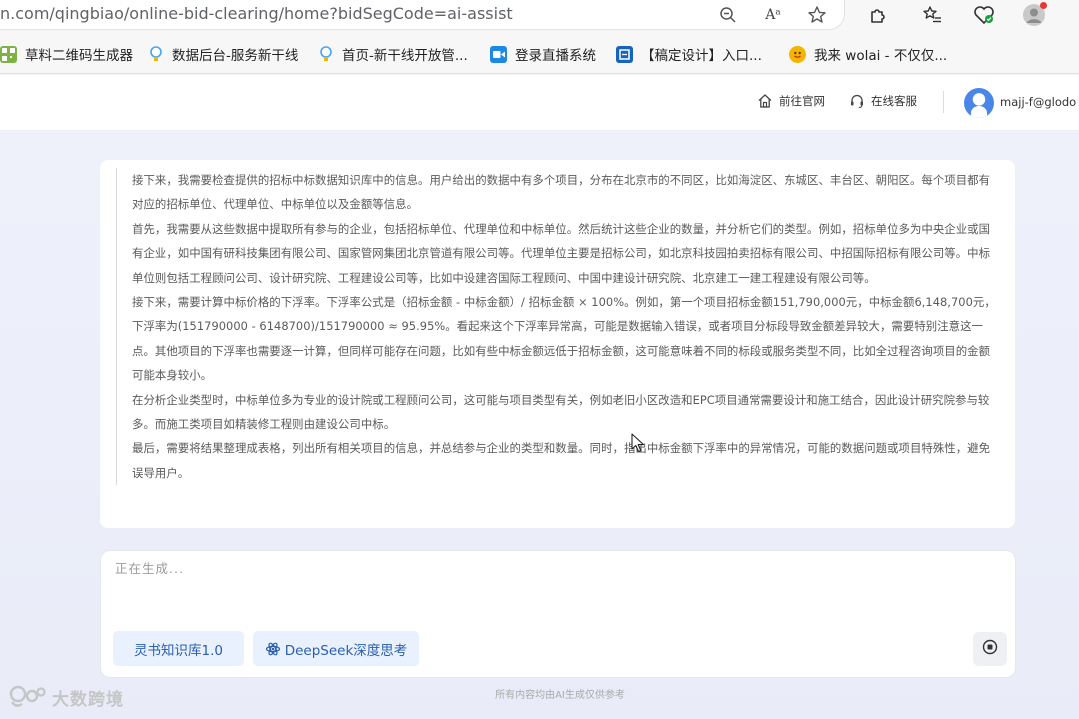  What do you see at coordinates (1034, 15) in the screenshot?
I see `profile-avatar-icon` at bounding box center [1034, 15].